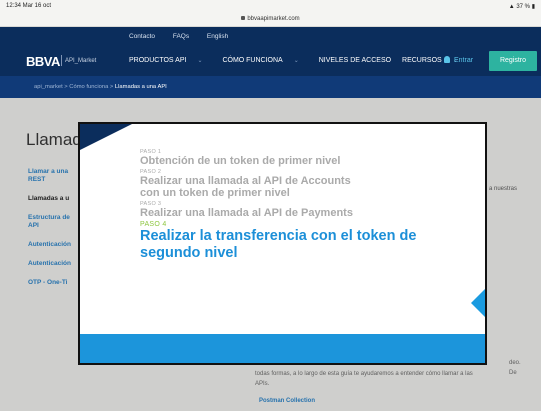 The width and height of the screenshot is (541, 411). Describe the element at coordinates (252, 60) in the screenshot. I see `nav-label: CÓMO FUNCIONA` at that location.